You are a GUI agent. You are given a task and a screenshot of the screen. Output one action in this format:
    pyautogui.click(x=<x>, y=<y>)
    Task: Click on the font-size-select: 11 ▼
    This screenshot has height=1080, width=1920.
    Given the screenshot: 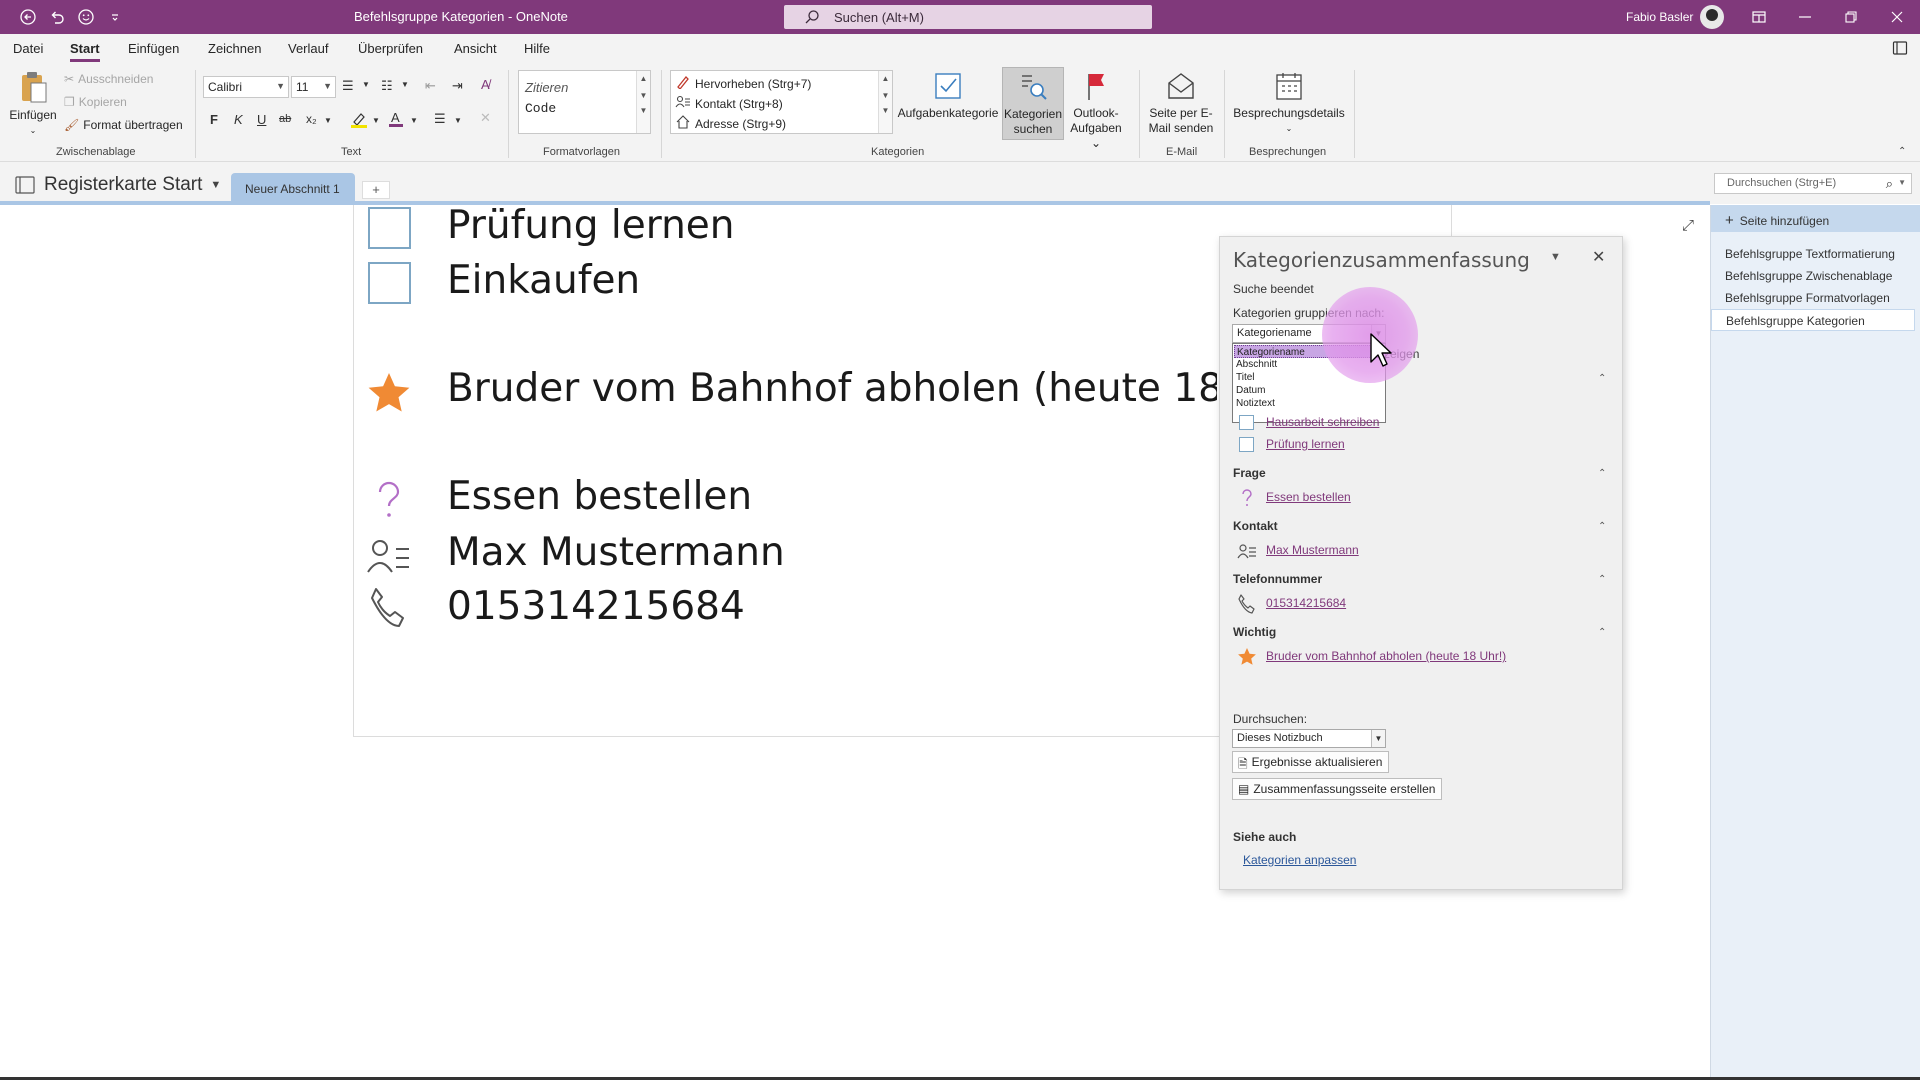 What is the action you would take?
    pyautogui.click(x=313, y=87)
    